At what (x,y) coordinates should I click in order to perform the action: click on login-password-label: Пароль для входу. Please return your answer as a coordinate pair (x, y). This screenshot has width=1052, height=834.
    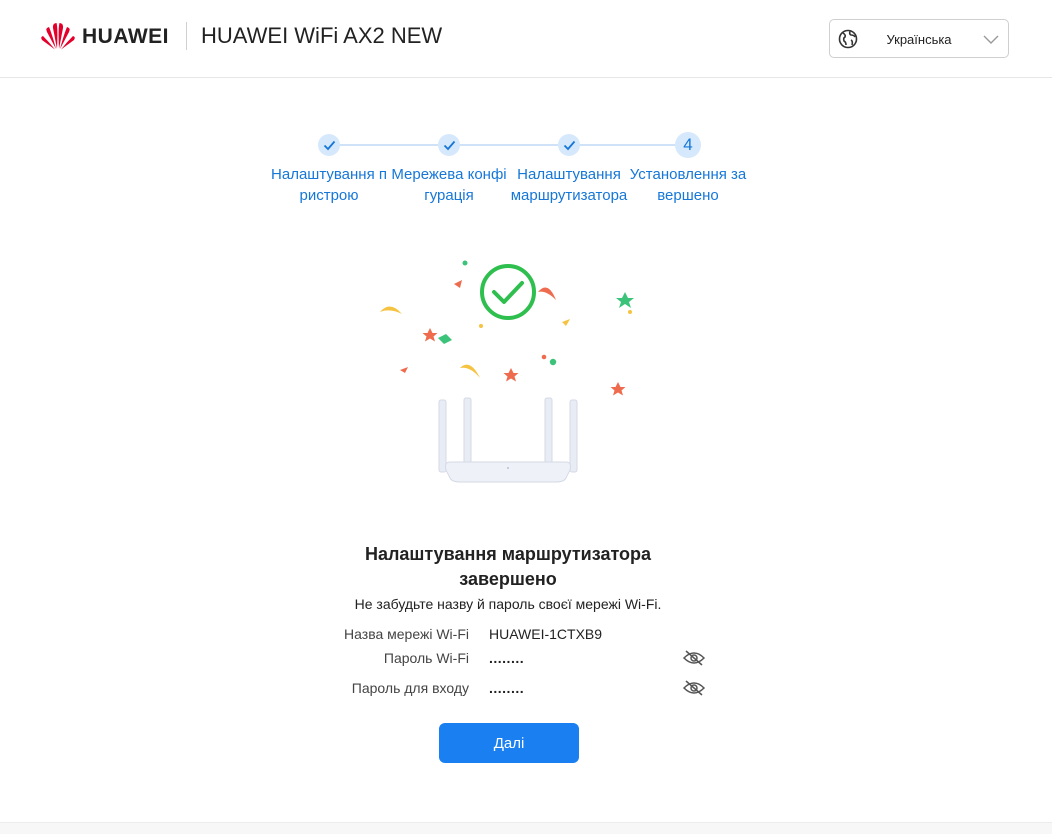
    Looking at the image, I should click on (410, 688).